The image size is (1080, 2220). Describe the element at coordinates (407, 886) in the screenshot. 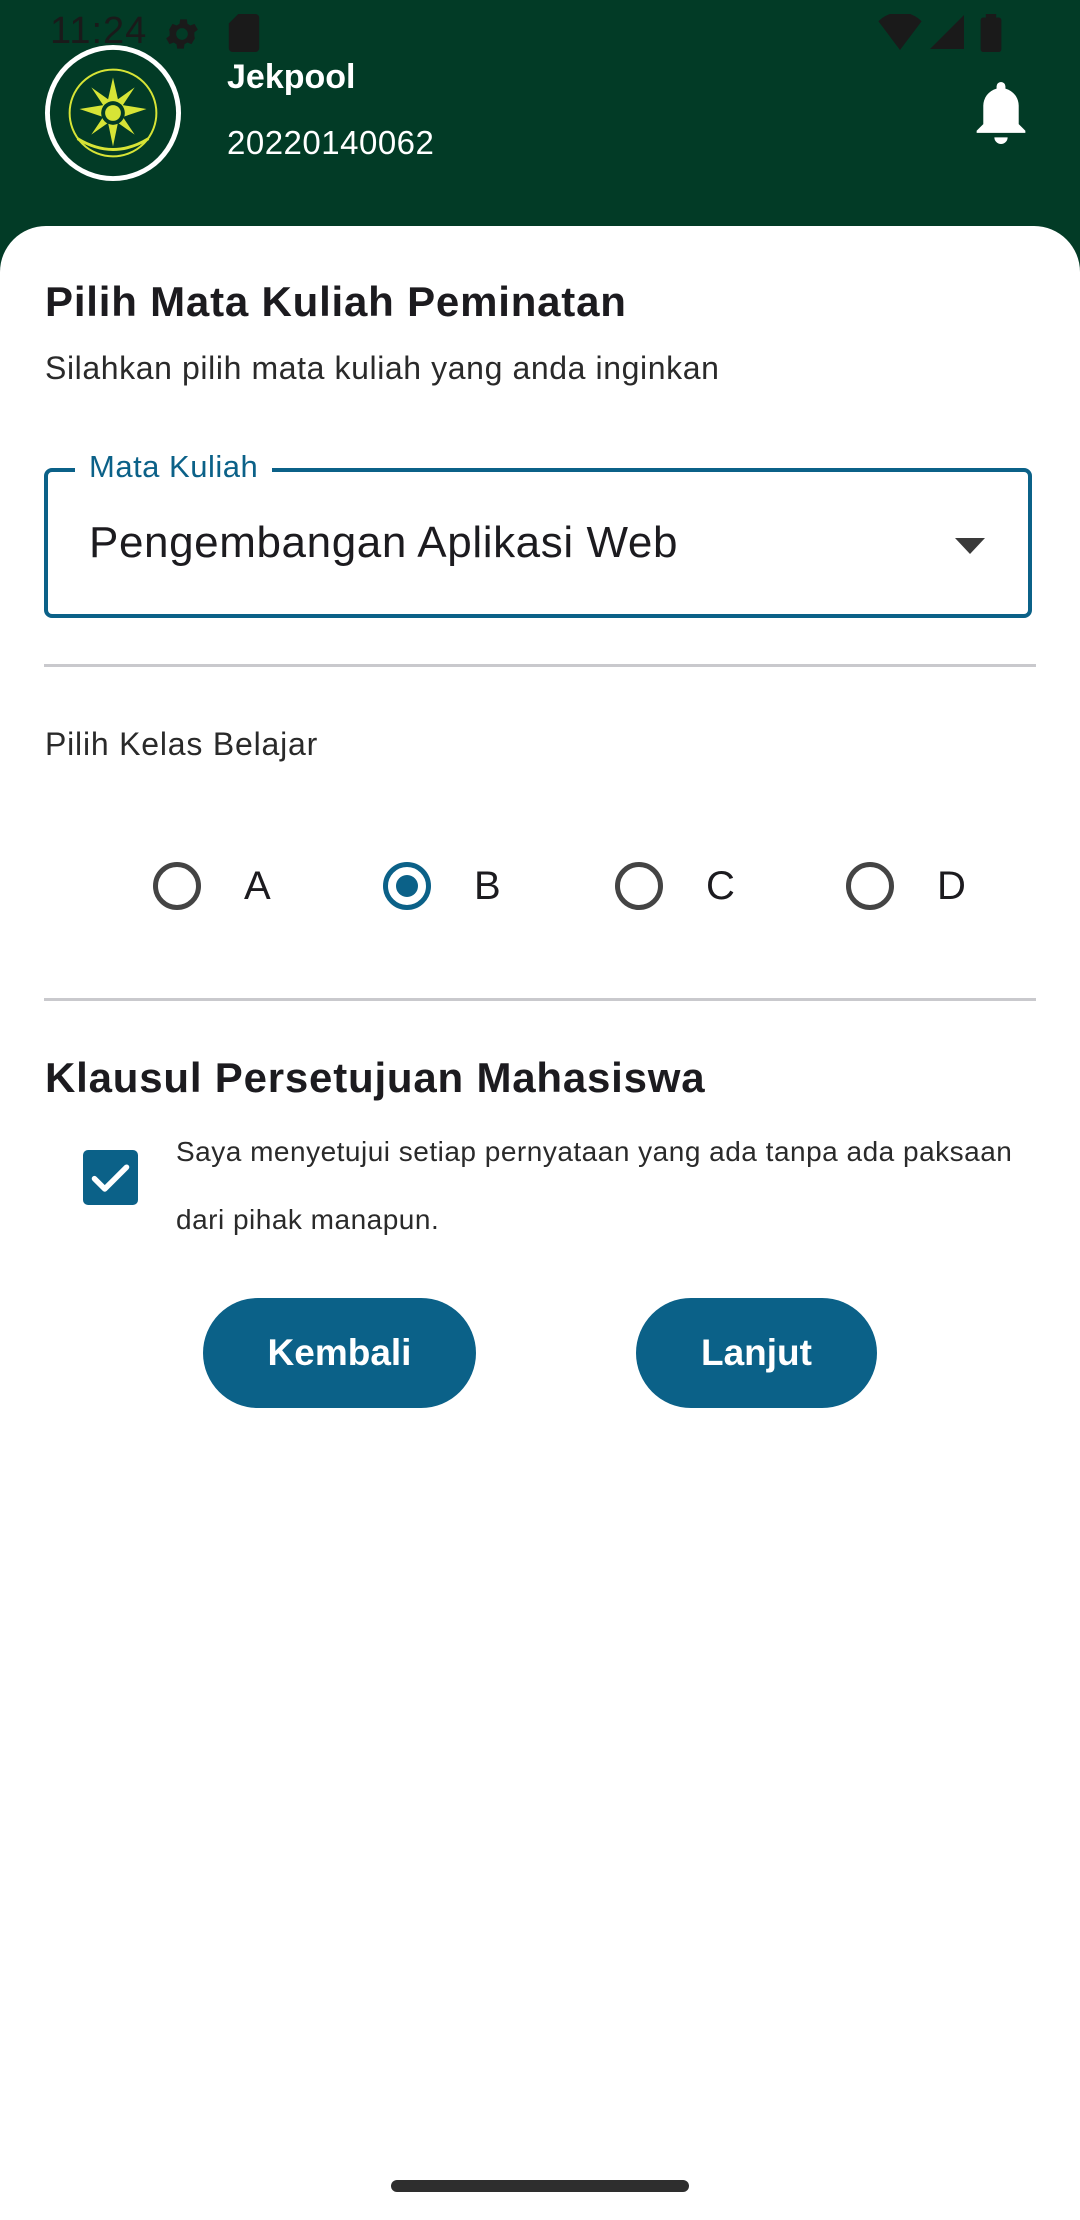

I see `radio-class-b` at that location.